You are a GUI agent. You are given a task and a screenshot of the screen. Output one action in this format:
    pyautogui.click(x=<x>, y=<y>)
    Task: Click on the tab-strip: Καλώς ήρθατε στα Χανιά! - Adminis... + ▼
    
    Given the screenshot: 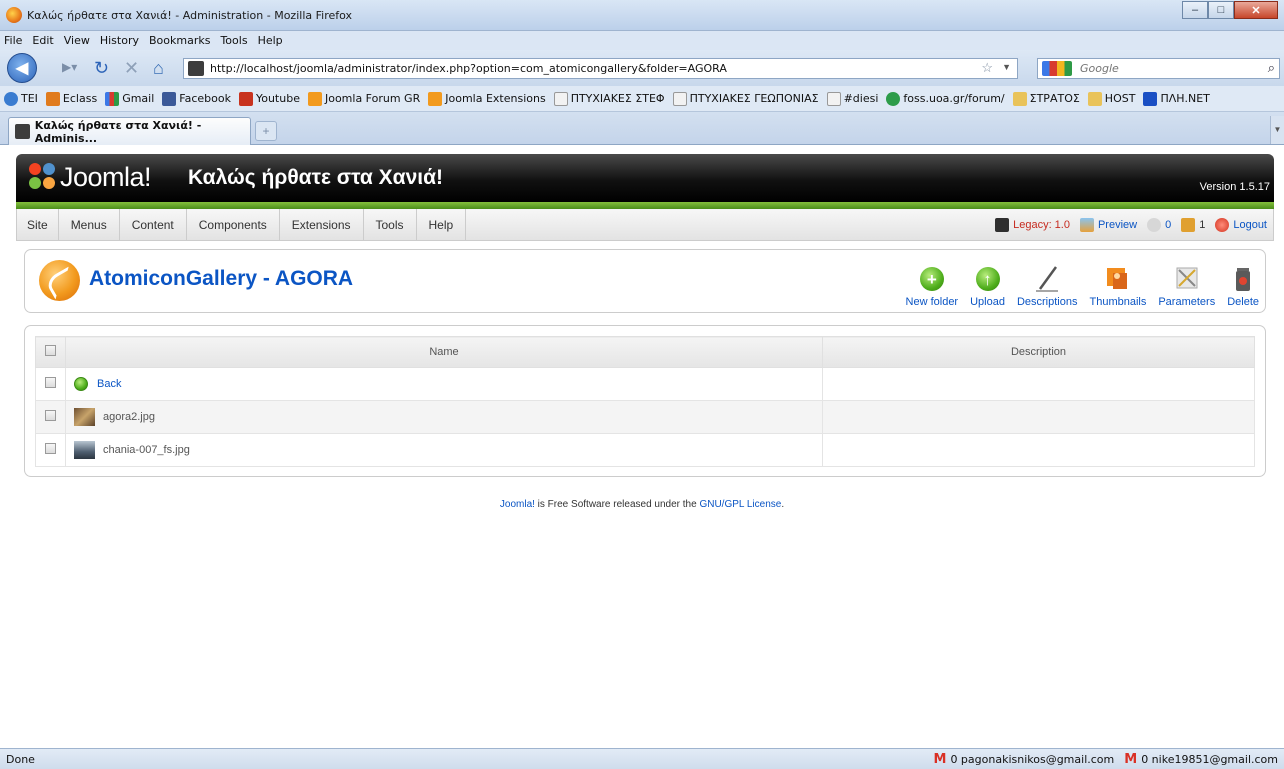 What is the action you would take?
    pyautogui.click(x=642, y=128)
    